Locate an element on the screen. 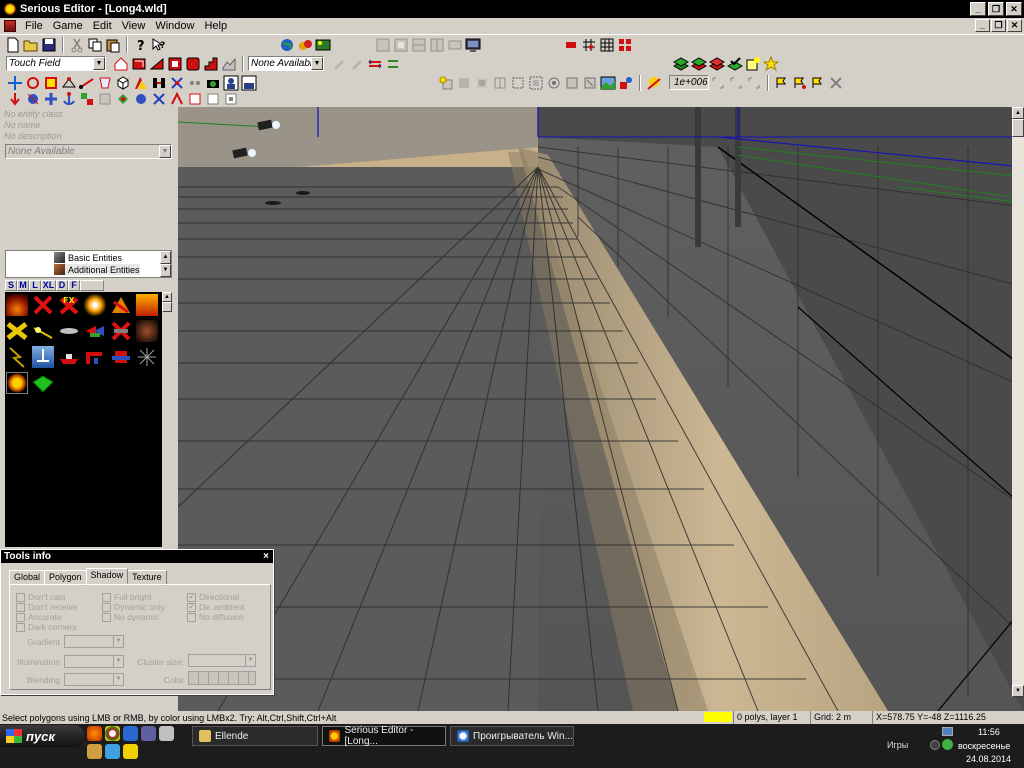  warning-icon is located at coordinates (121, 305).